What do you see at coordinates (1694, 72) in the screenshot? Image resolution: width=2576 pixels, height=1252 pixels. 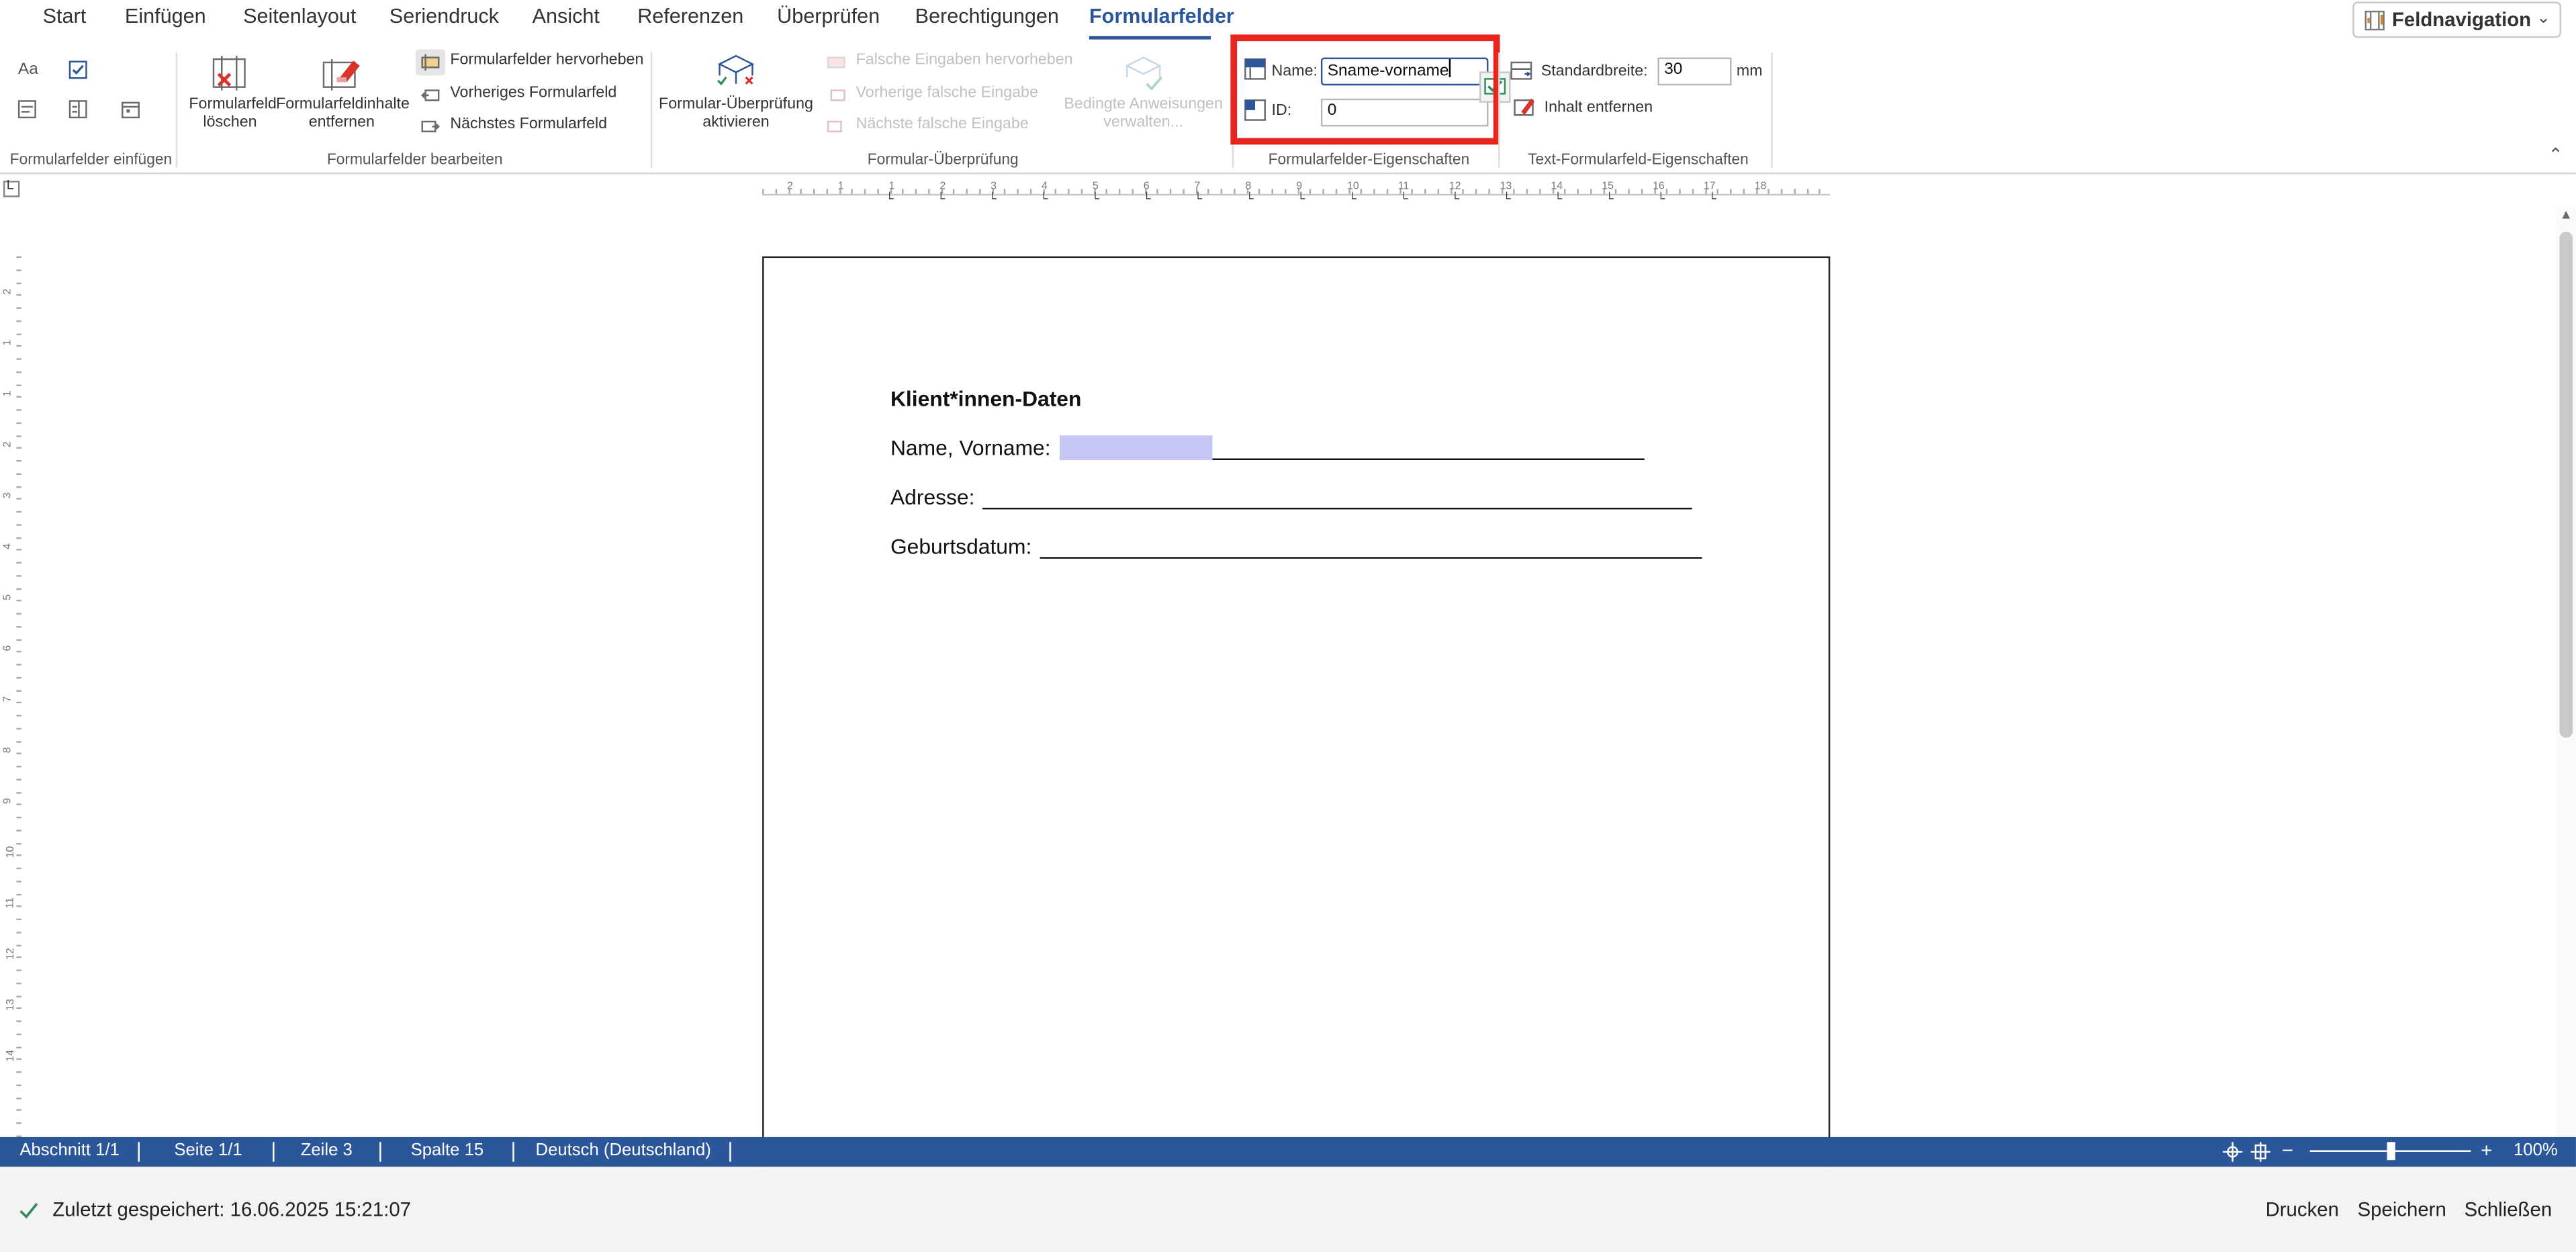 I see `default-width-input: 30` at bounding box center [1694, 72].